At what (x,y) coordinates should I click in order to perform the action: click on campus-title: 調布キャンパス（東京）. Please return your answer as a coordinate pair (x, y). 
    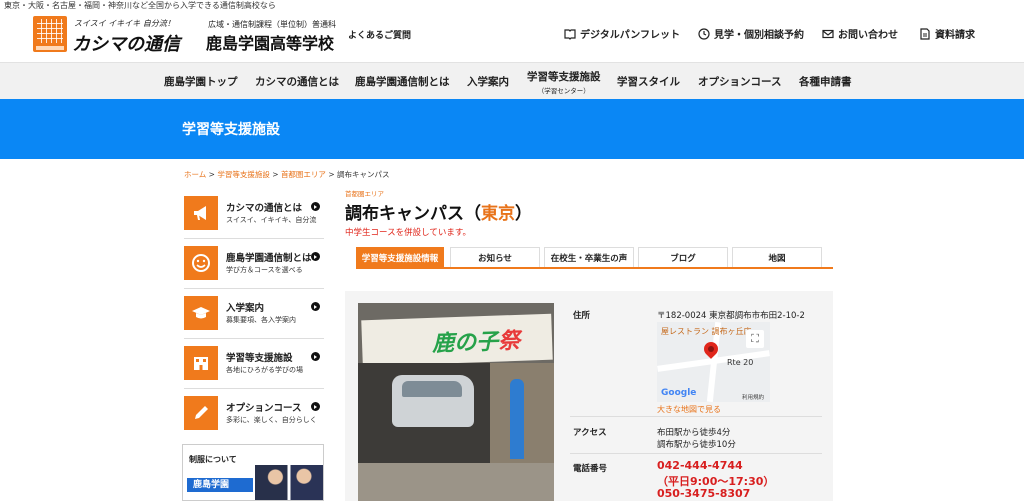
    Looking at the image, I should click on (438, 214).